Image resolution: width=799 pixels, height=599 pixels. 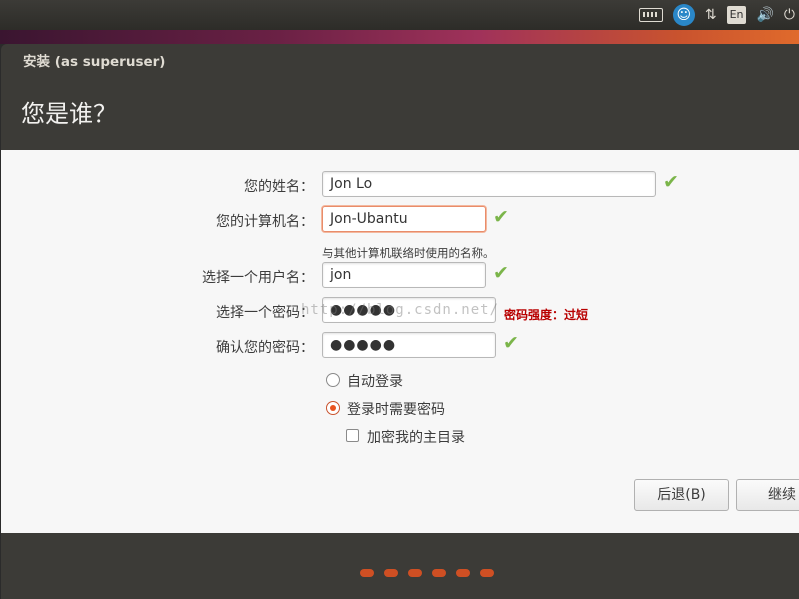 I want to click on password-field: ●●●●●, so click(x=409, y=310).